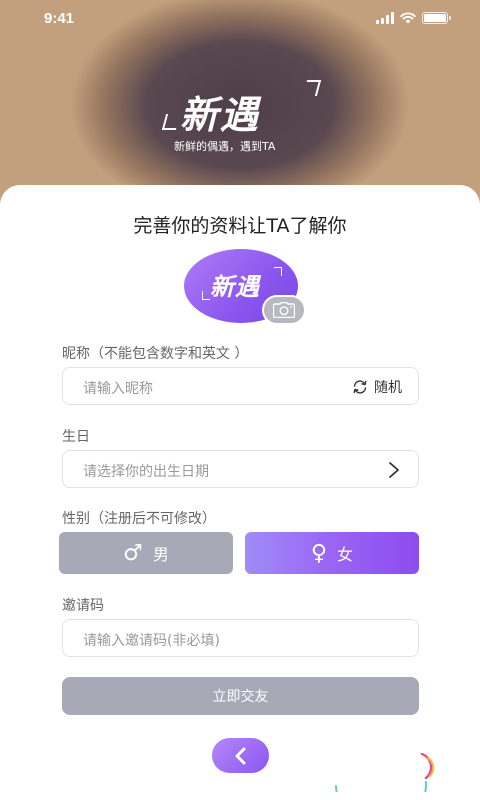 The height and width of the screenshot is (800, 480). What do you see at coordinates (394, 470) in the screenshot?
I see `chevron-right-icon` at bounding box center [394, 470].